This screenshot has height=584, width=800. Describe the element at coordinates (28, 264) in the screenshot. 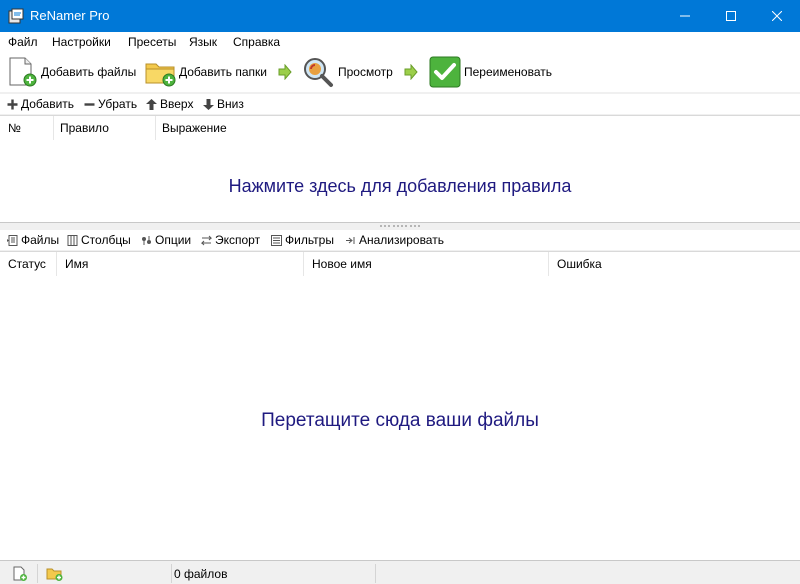

I see `column-header-status: Статус` at that location.